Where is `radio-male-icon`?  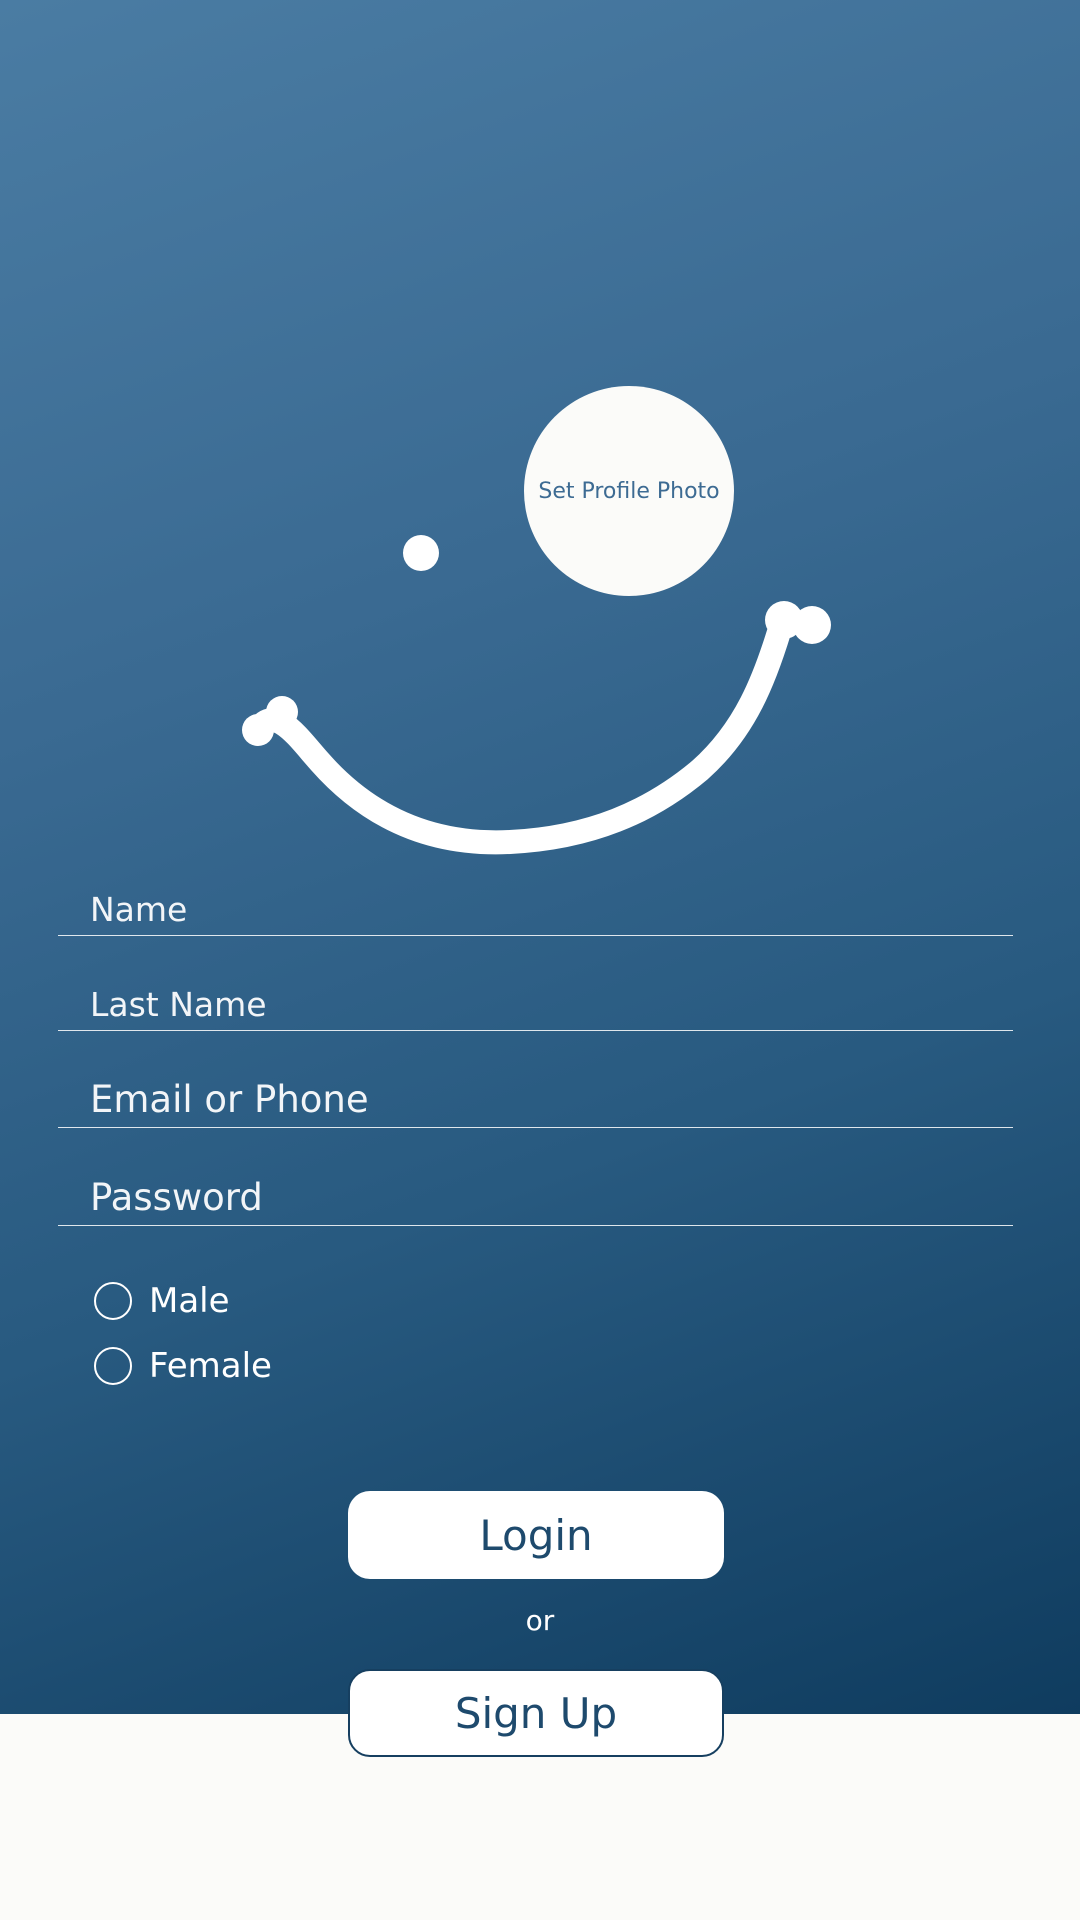
radio-male-icon is located at coordinates (113, 1301).